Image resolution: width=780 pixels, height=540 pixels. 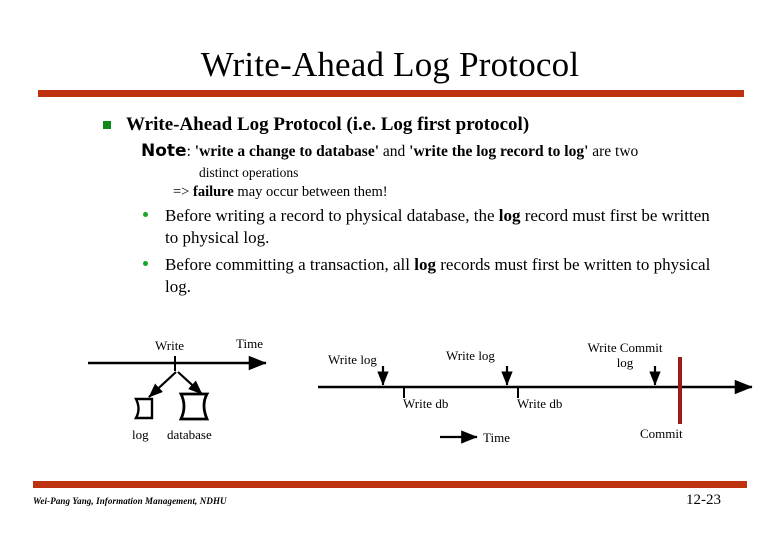 What do you see at coordinates (177, 388) in the screenshot?
I see `left-timeline-group` at bounding box center [177, 388].